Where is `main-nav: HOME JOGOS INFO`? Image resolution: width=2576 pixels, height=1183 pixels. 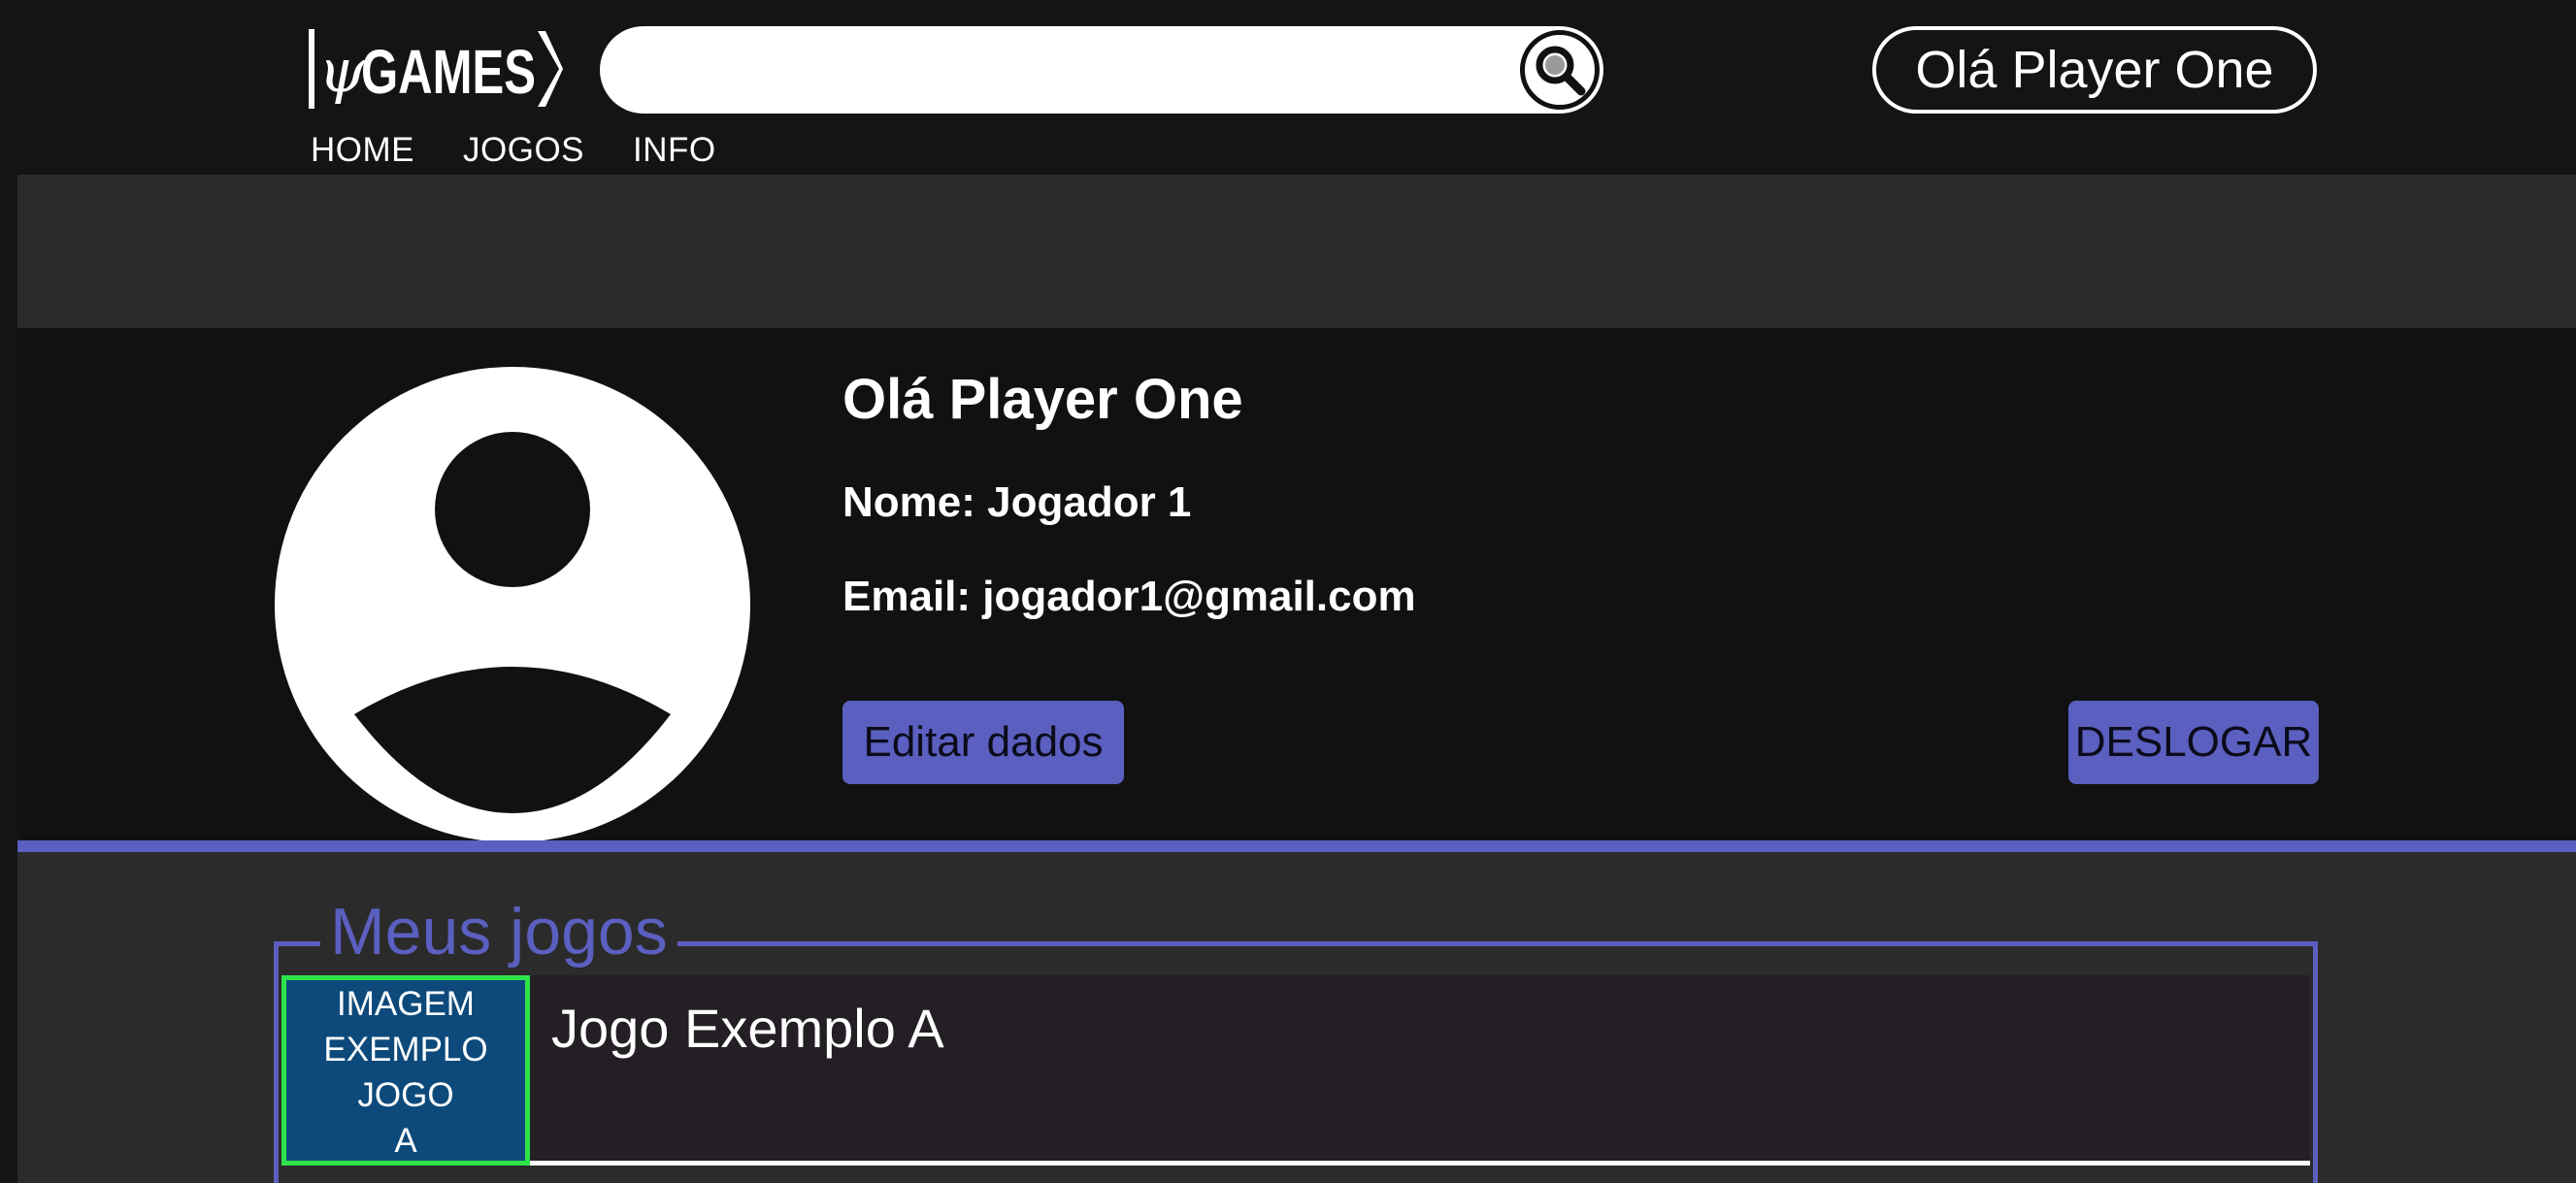
main-nav: HOME JOGOS INFO is located at coordinates (514, 155).